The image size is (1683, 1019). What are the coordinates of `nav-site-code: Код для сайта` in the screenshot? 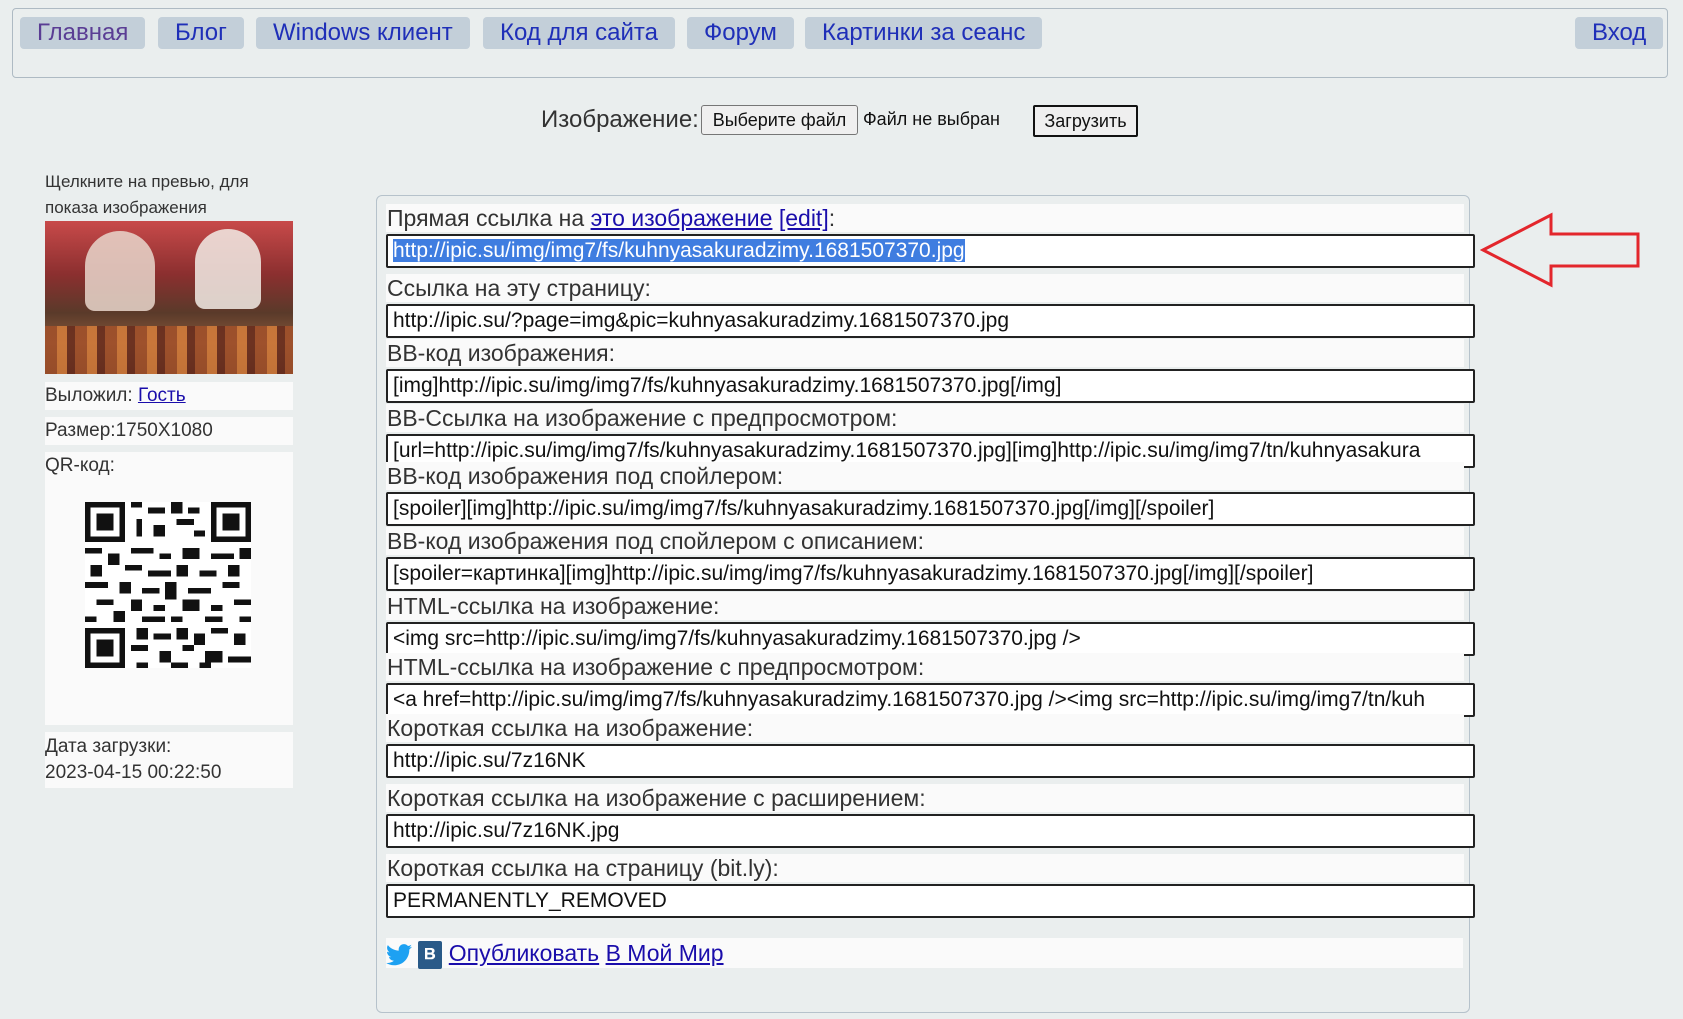 It's located at (579, 33).